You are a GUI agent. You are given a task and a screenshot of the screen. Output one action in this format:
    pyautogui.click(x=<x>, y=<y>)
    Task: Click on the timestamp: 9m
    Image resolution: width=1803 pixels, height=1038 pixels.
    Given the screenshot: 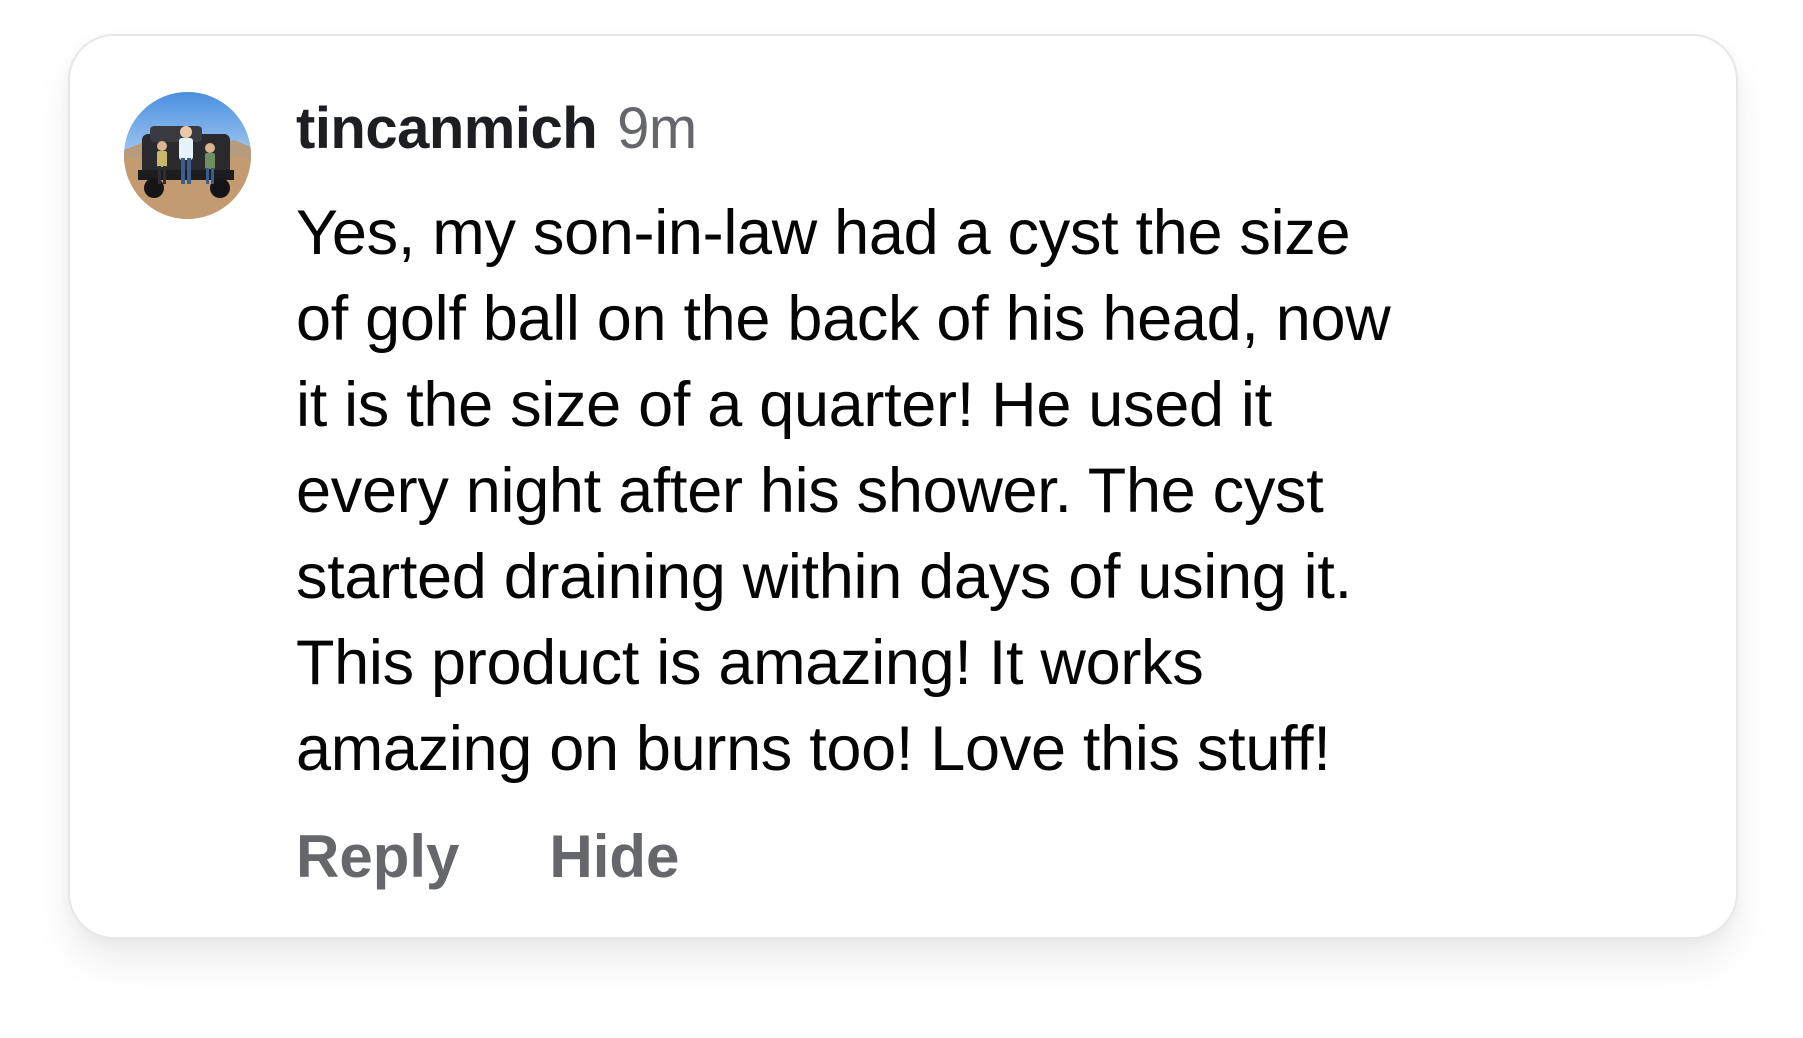 What is the action you would take?
    pyautogui.click(x=657, y=128)
    